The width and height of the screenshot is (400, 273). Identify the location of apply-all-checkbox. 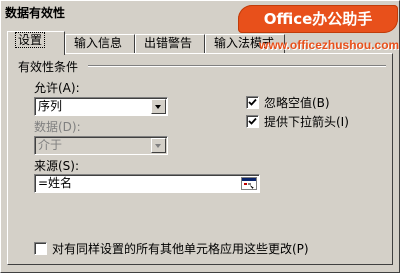
(40, 248).